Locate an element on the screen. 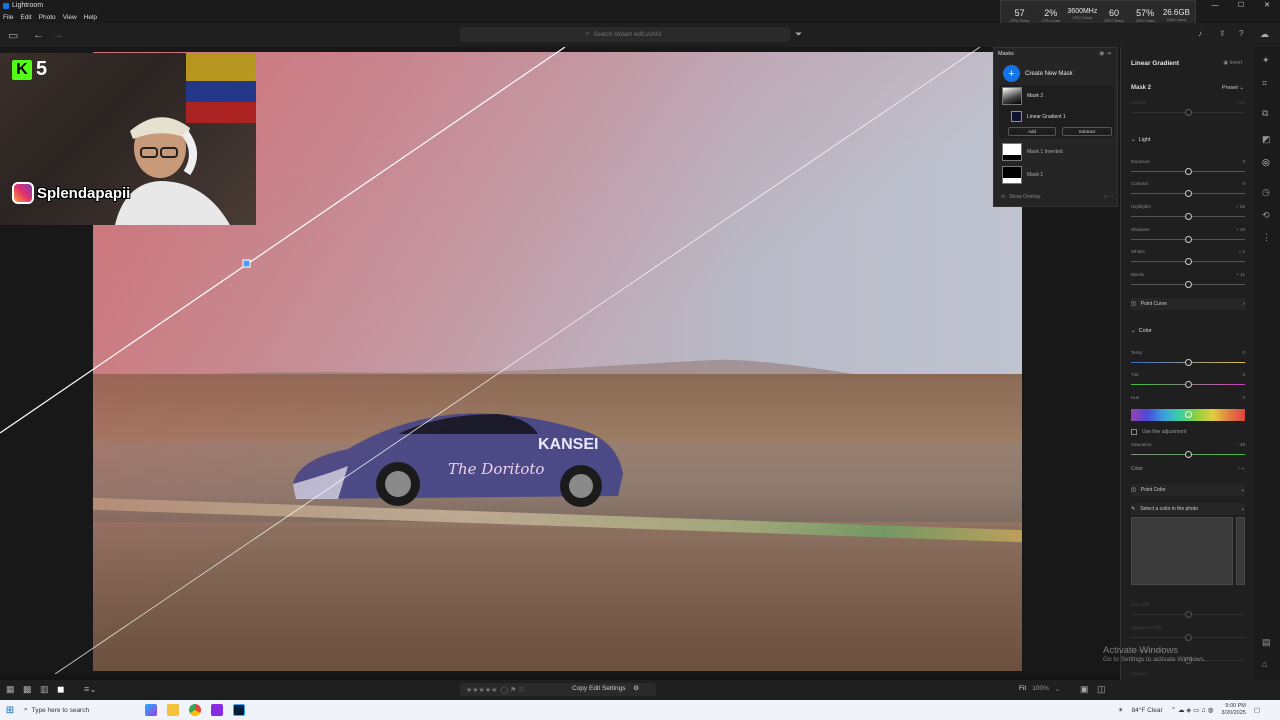 Image resolution: width=1280 pixels, height=720 pixels. close-button: ✕ is located at coordinates (1267, 5).